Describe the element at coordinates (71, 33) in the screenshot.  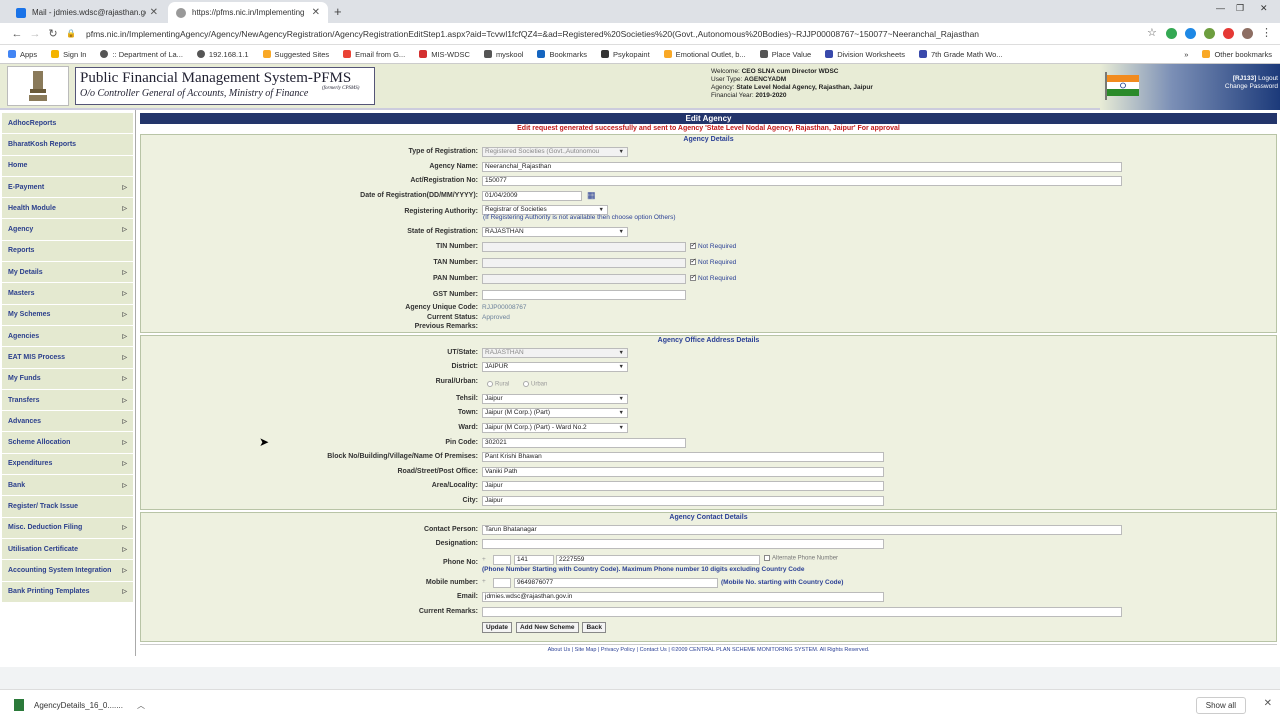
I see `lock-icon: 🔒` at that location.